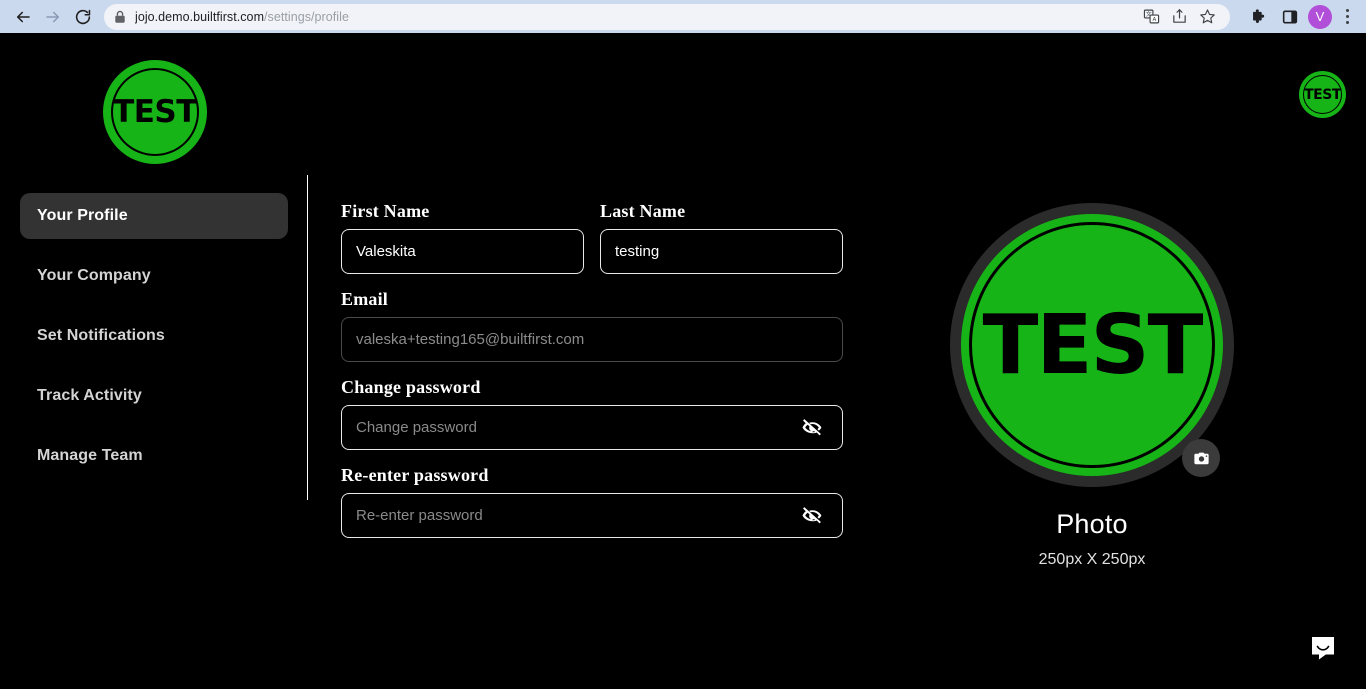  I want to click on first-name-input: Valeskita, so click(462, 251).